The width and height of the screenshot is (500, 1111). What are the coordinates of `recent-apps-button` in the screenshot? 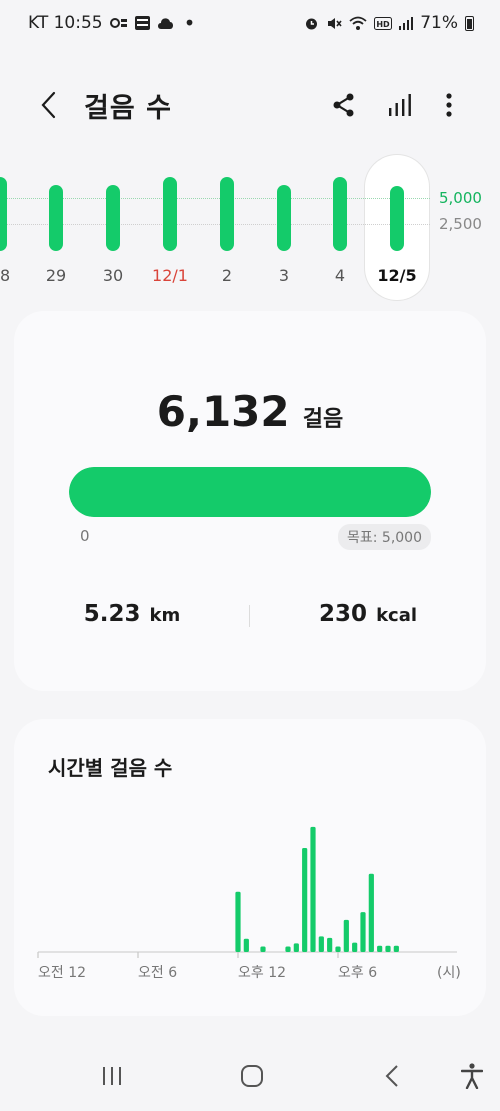 It's located at (112, 1076).